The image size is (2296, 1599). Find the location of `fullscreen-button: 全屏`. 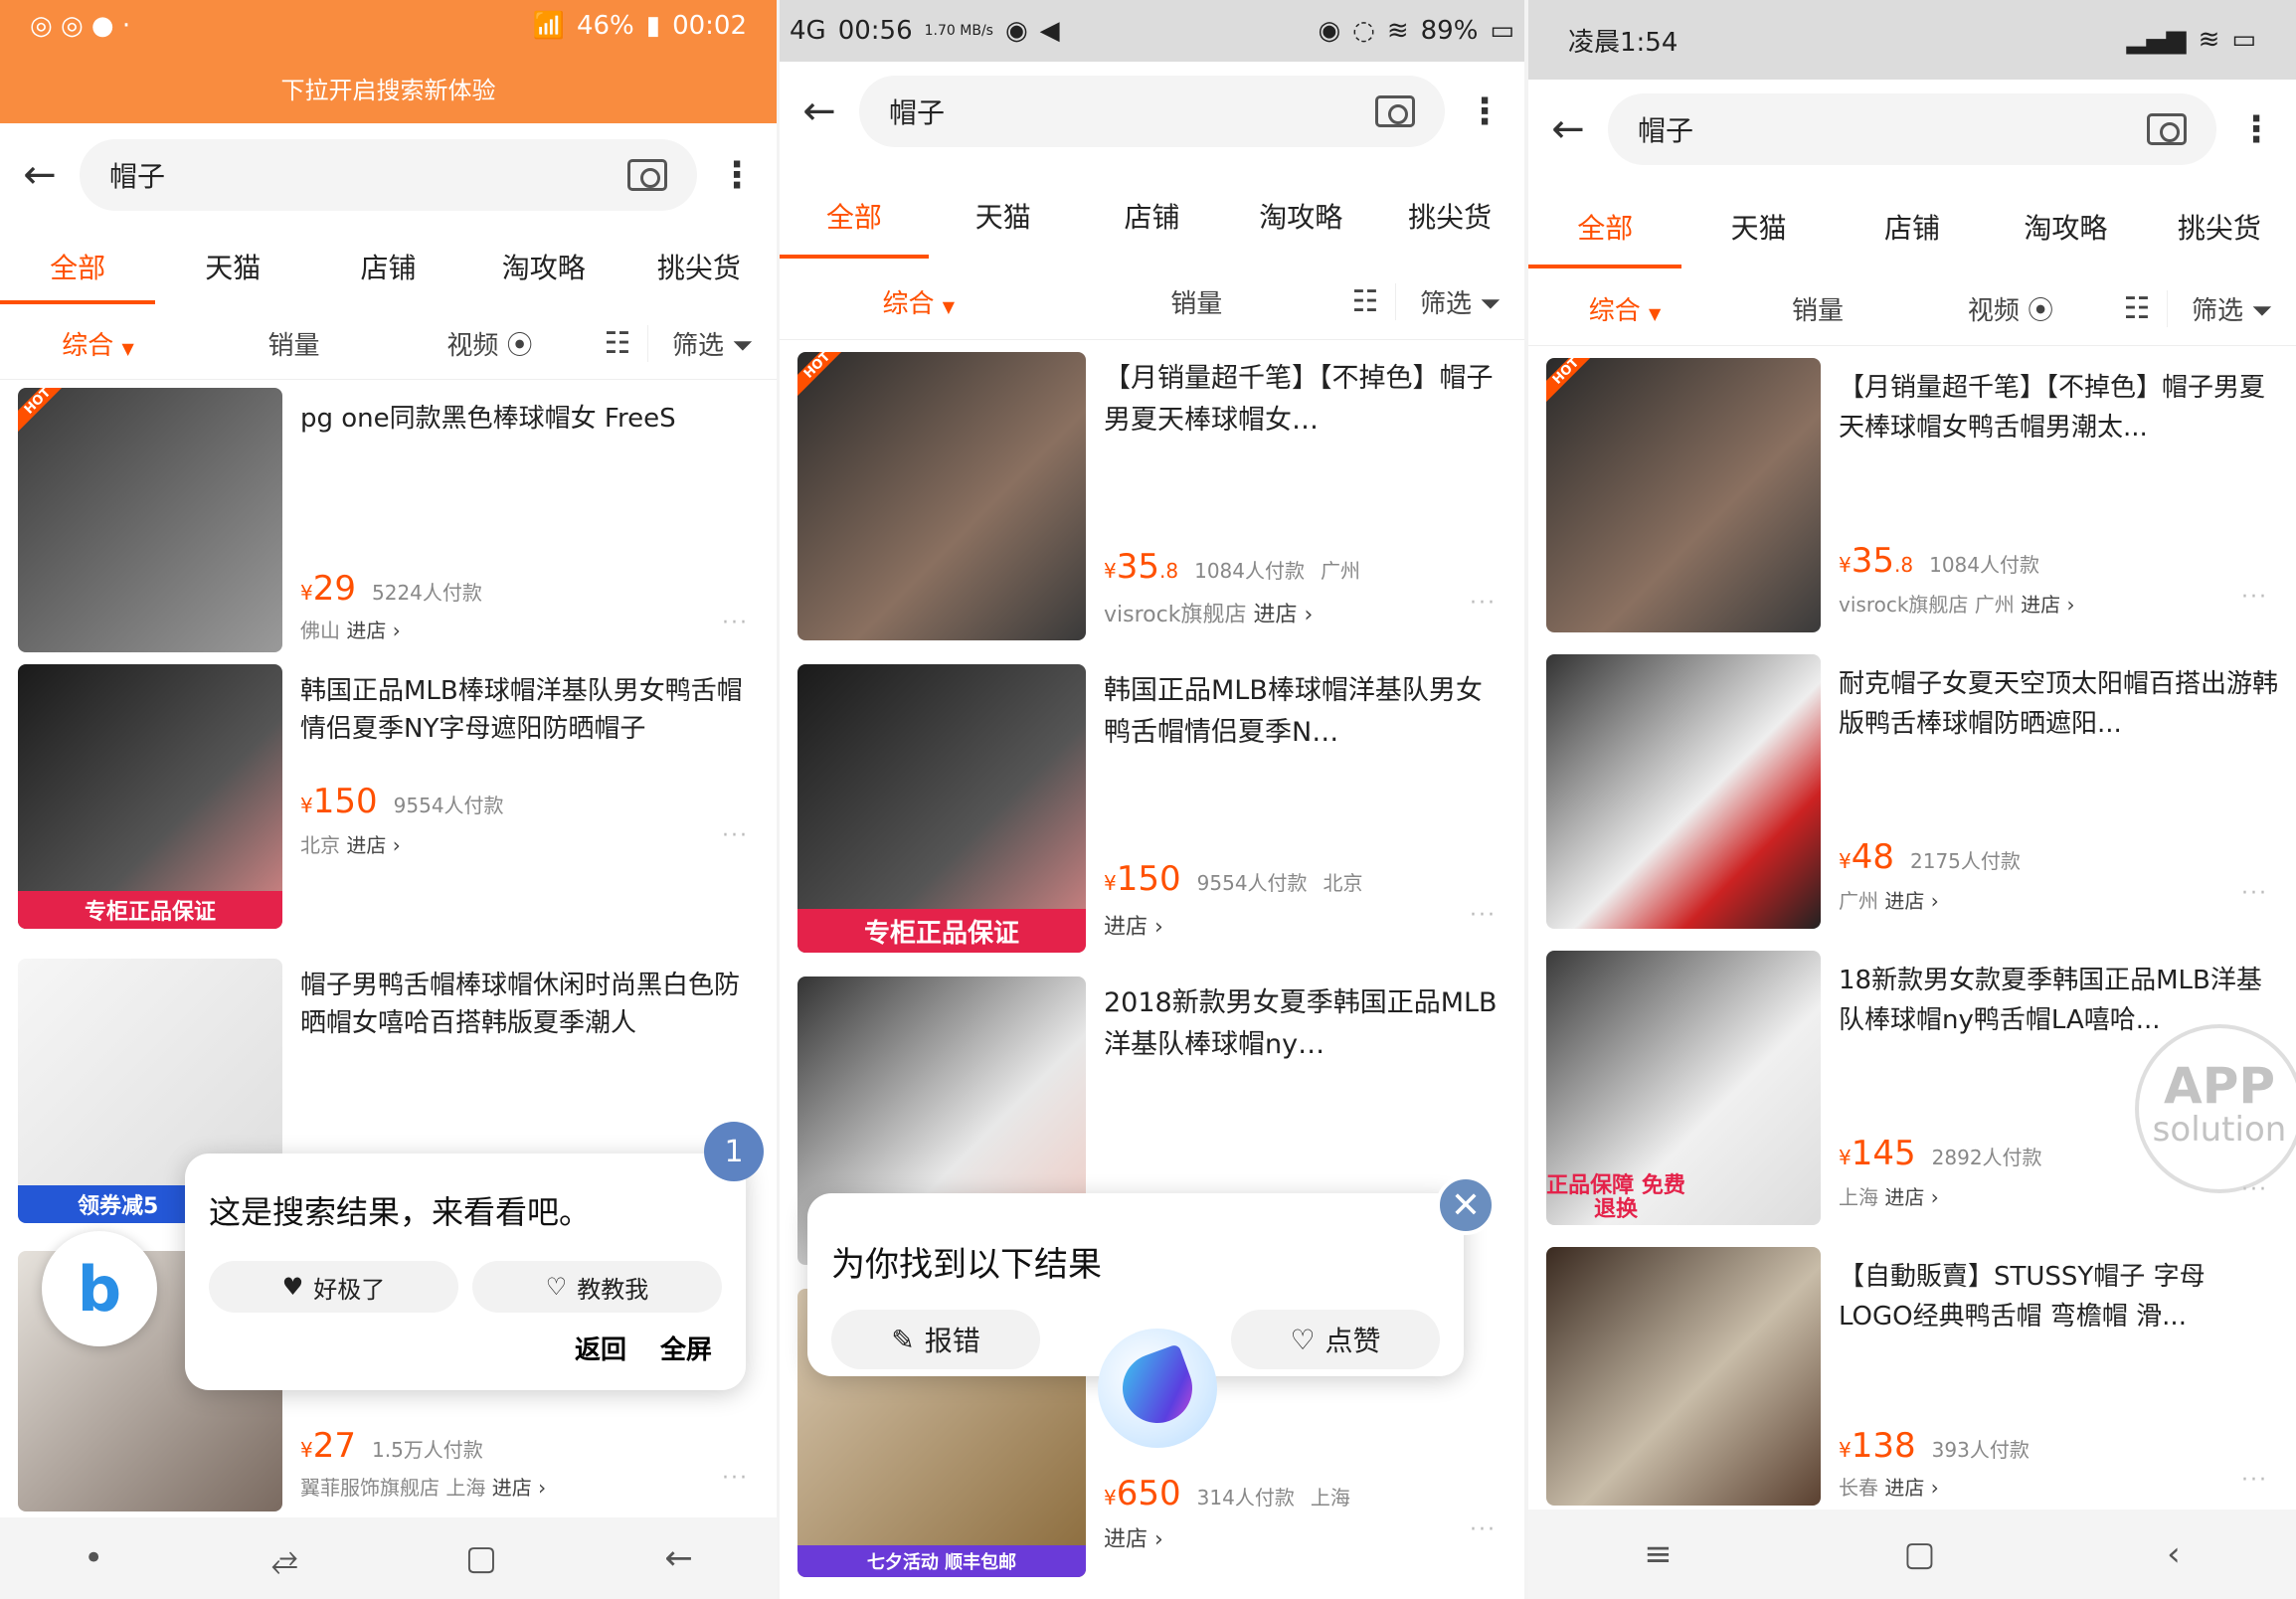

fullscreen-button: 全屏 is located at coordinates (686, 1348).